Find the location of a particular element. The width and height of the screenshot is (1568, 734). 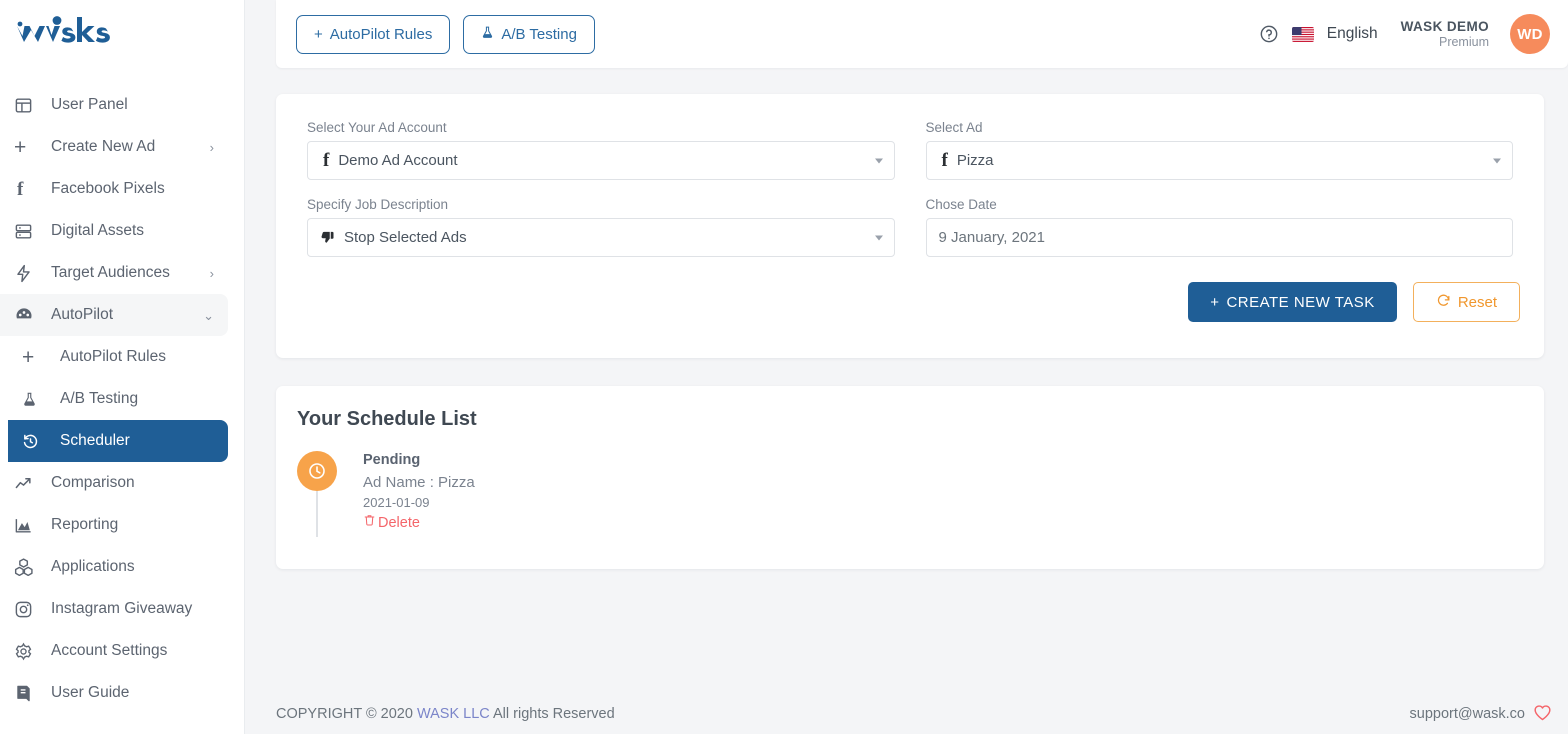

ad-account-select: f Demo Ad Account is located at coordinates (601, 160).